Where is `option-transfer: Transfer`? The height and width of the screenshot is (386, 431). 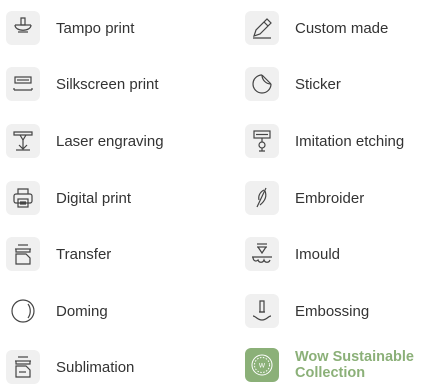
option-transfer: Transfer is located at coordinates (58, 254).